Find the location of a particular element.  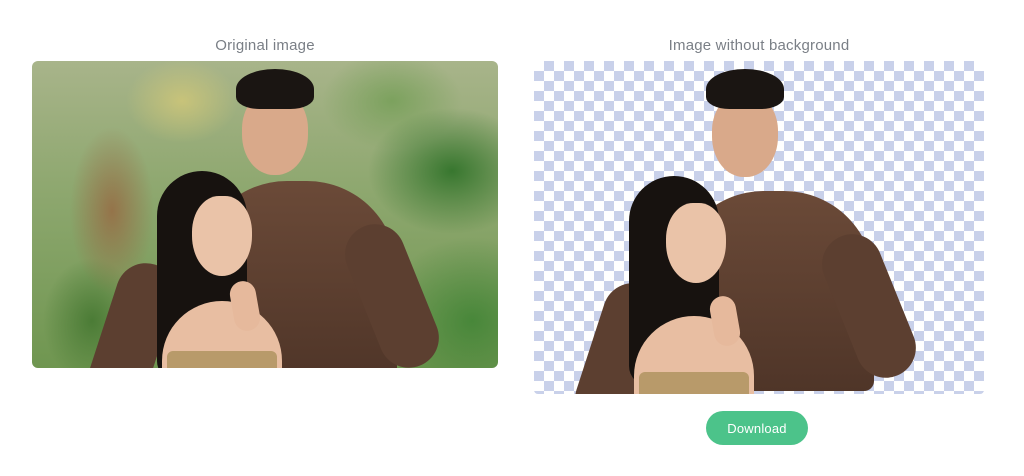

result-image-title: Image without background is located at coordinates (759, 45).